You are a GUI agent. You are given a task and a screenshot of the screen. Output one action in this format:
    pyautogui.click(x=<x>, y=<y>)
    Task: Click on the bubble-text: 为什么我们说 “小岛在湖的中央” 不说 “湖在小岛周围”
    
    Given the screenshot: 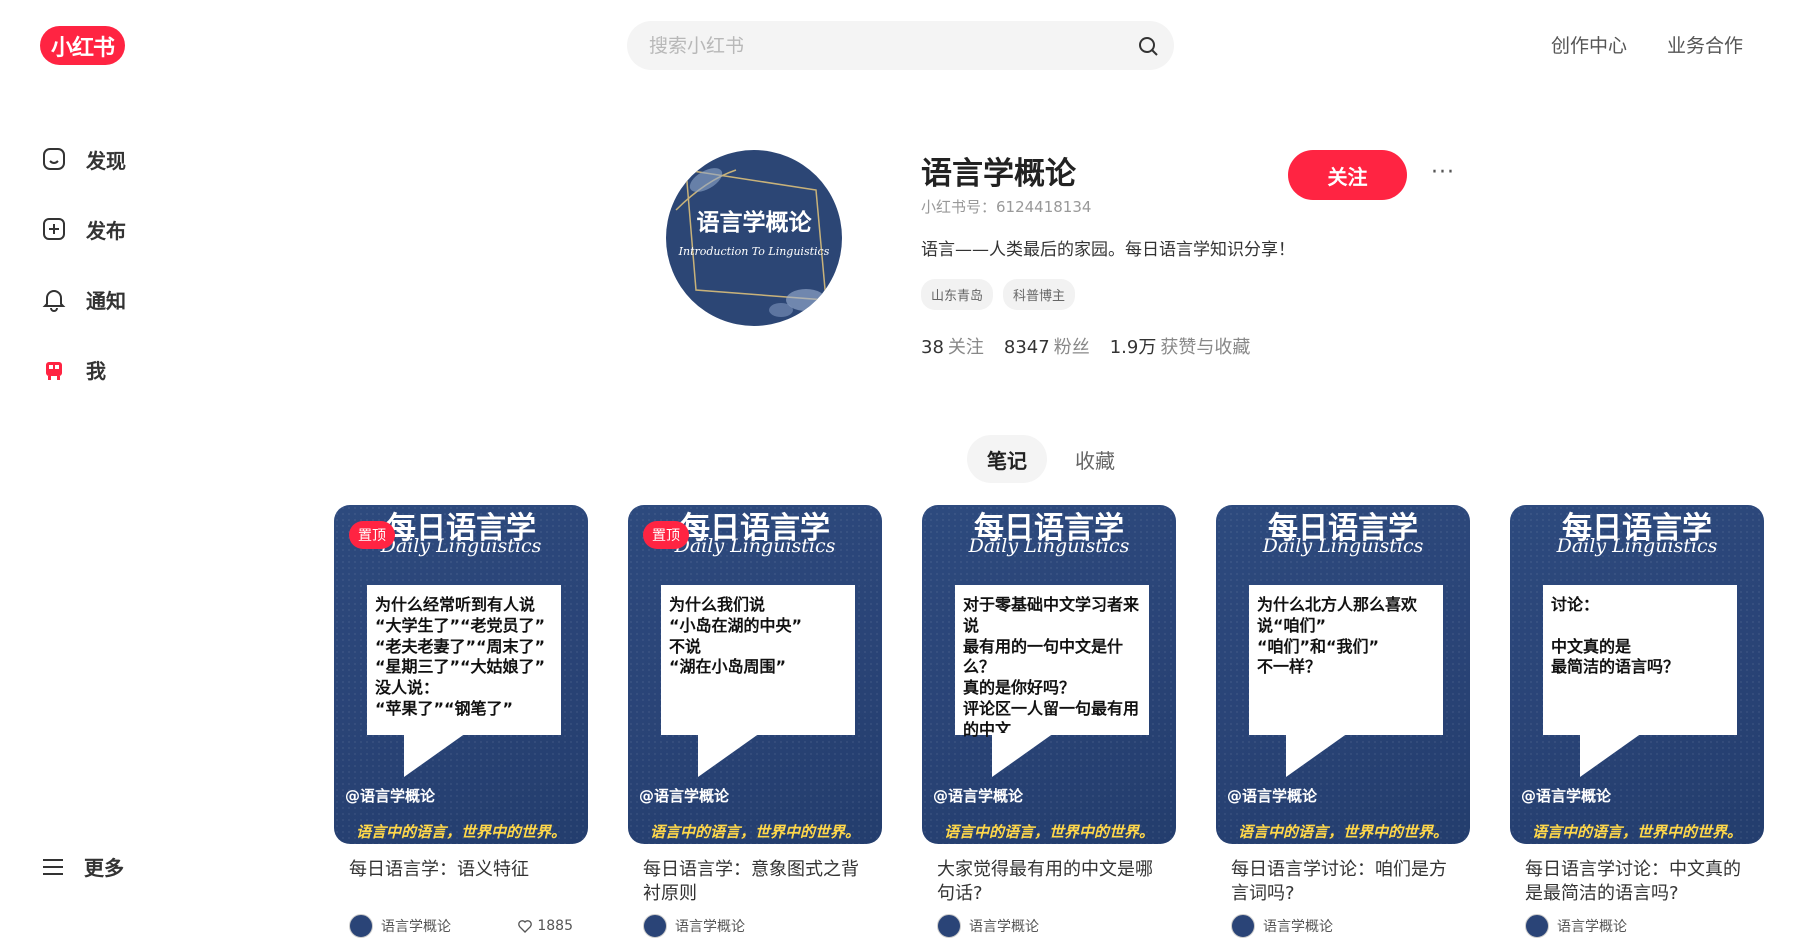 What is the action you would take?
    pyautogui.click(x=736, y=636)
    